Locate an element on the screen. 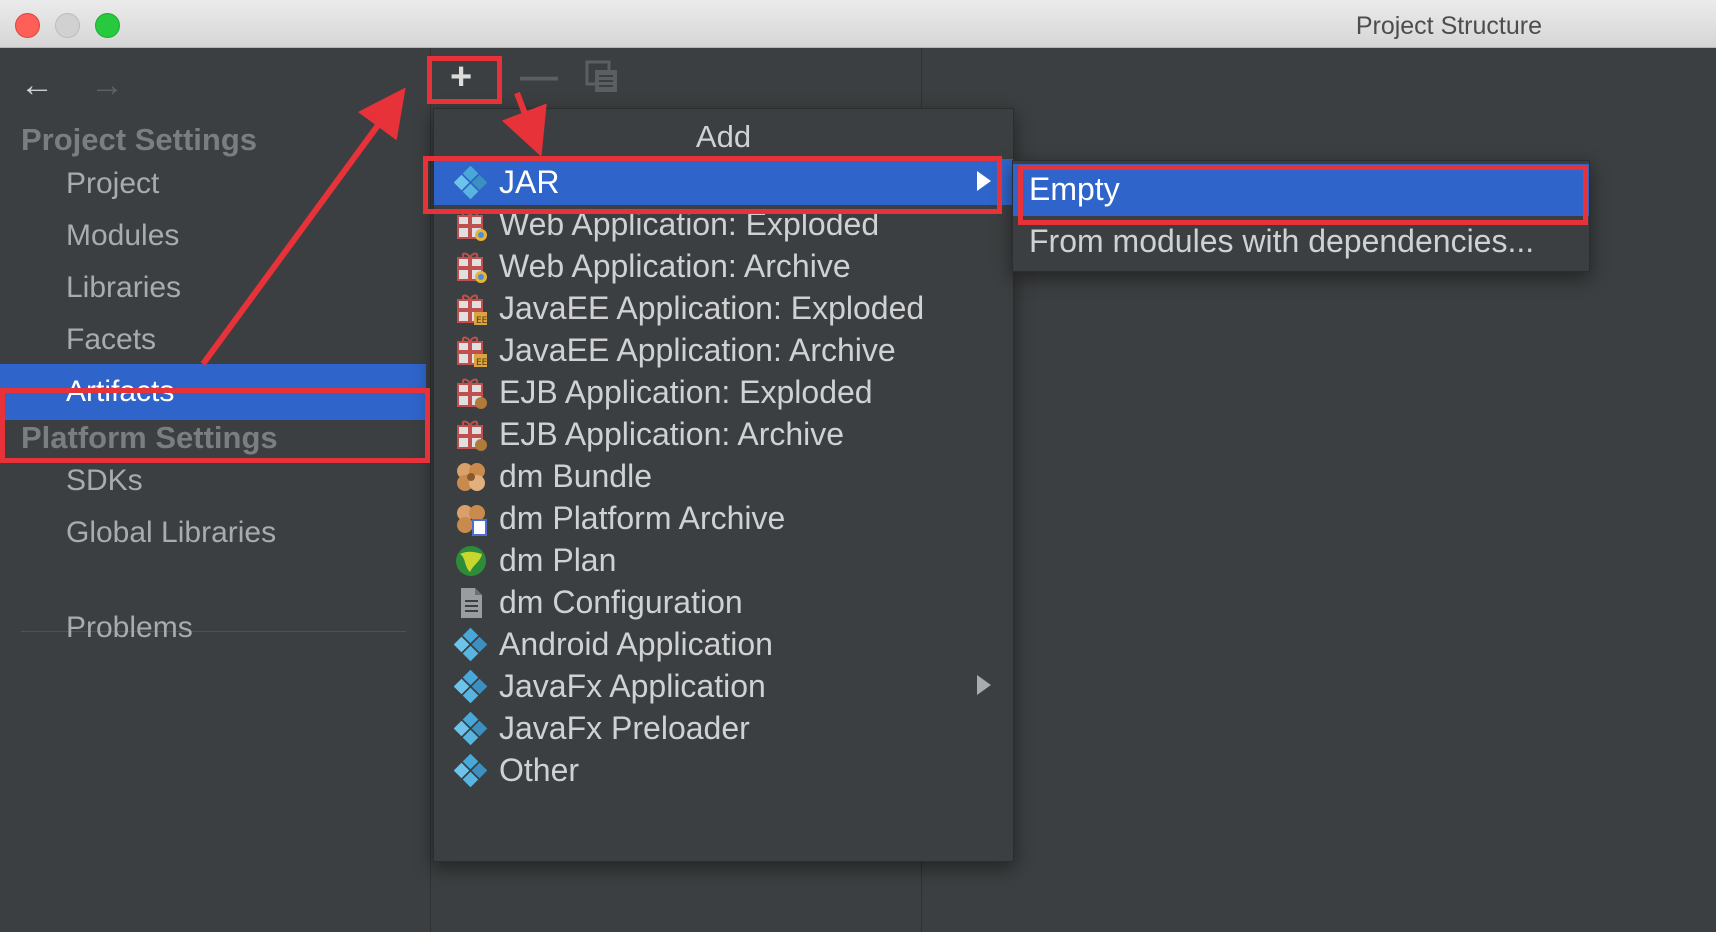  menu-item-label: JavaEE Application: Archive is located at coordinates (697, 350).